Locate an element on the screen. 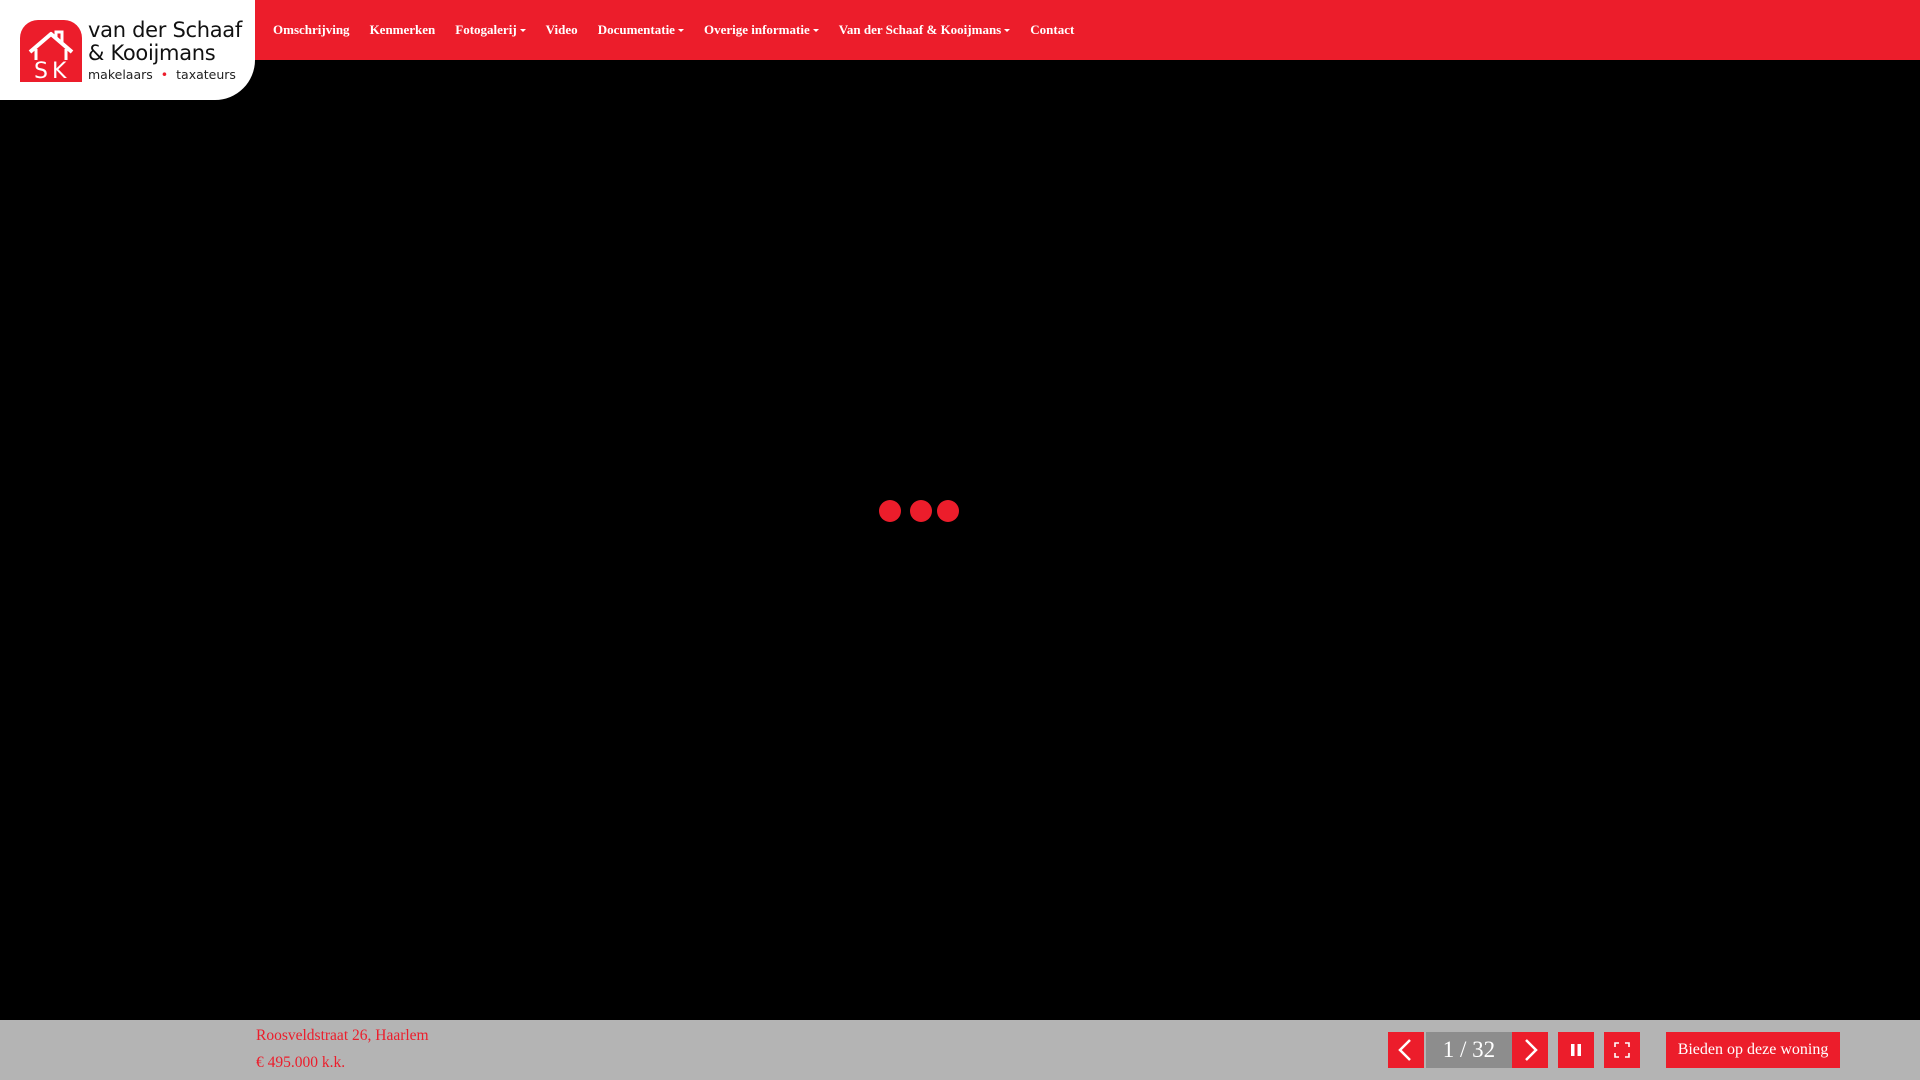 The image size is (1920, 1080). nav-item-fotogalerij: Fotogalerij is located at coordinates (490, 30).